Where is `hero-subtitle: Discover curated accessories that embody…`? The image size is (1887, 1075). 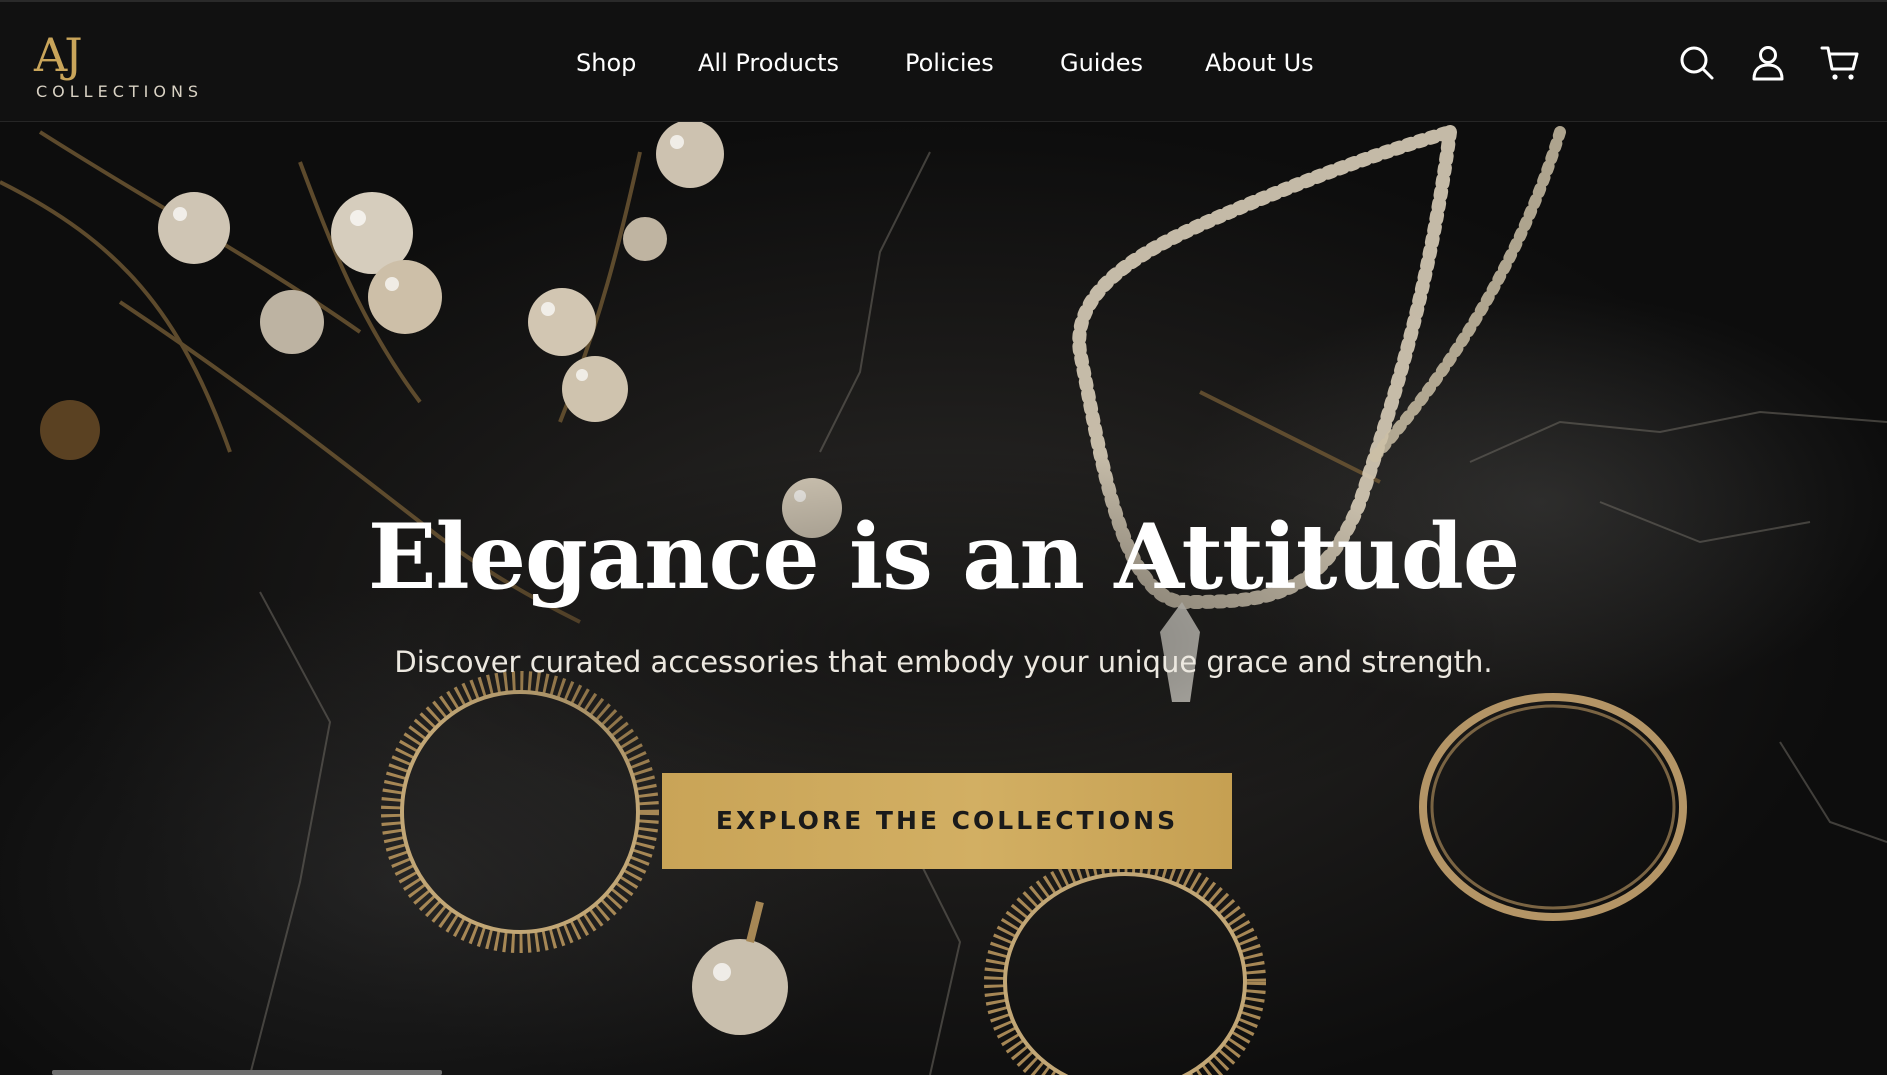
hero-subtitle: Discover curated accessories that embody… is located at coordinates (943, 662).